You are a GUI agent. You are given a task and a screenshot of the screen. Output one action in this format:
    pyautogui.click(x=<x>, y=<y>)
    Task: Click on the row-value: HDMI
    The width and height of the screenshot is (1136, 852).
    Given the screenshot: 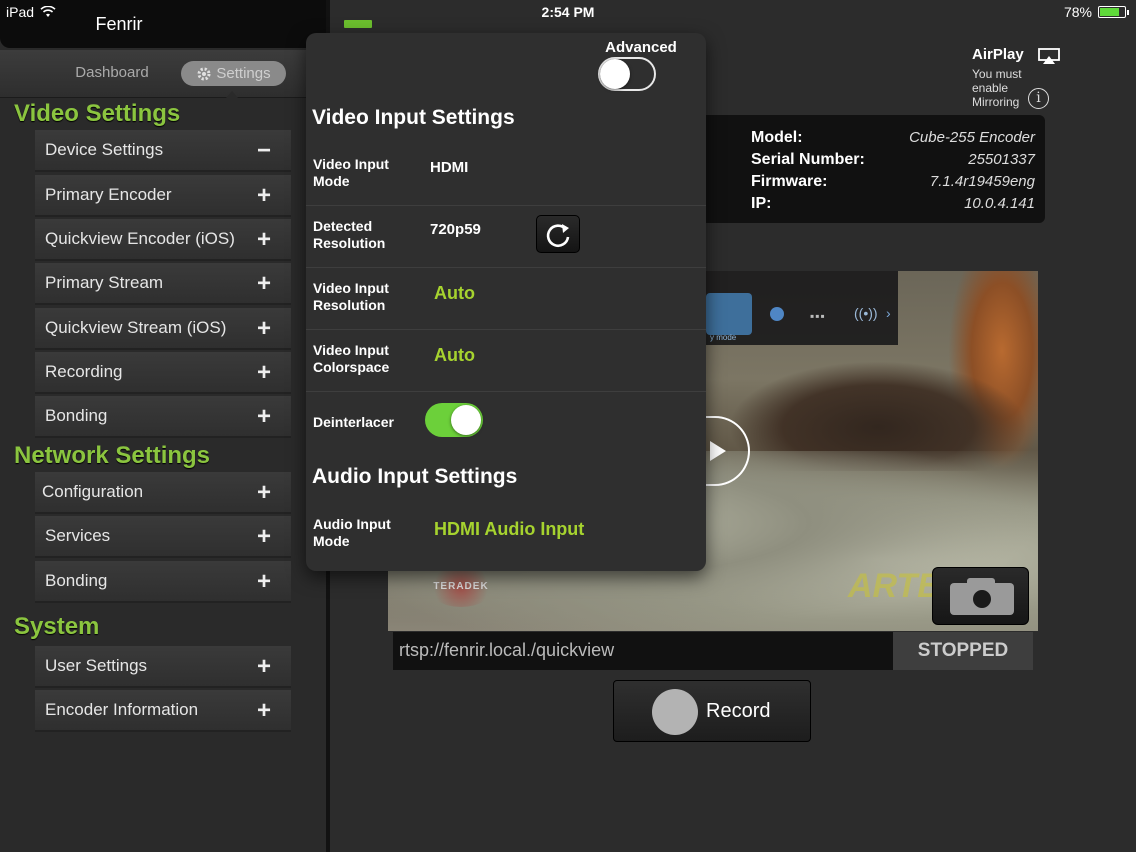 What is the action you would take?
    pyautogui.click(x=449, y=167)
    